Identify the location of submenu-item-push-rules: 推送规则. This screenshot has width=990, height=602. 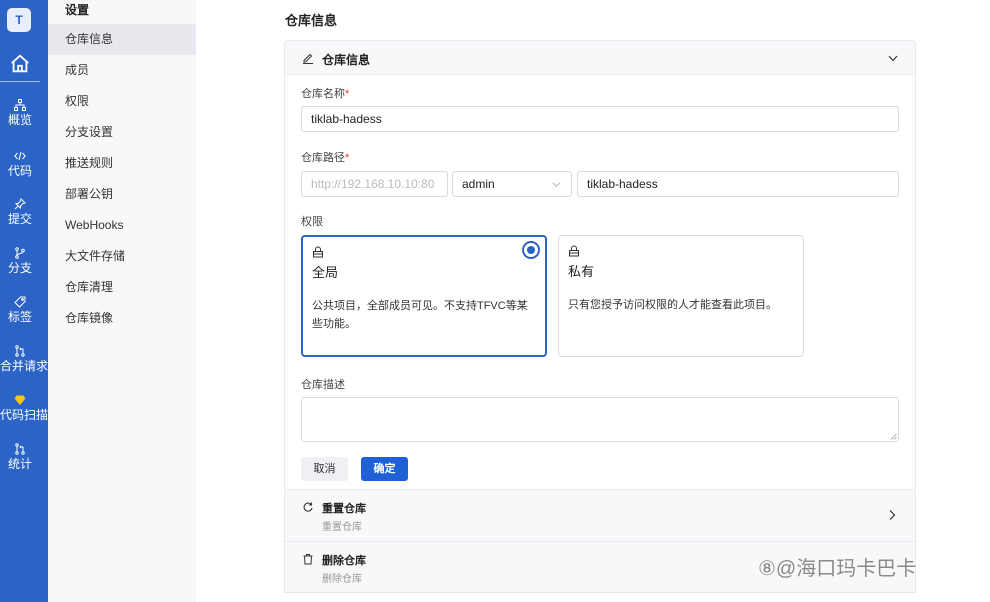
(122, 163).